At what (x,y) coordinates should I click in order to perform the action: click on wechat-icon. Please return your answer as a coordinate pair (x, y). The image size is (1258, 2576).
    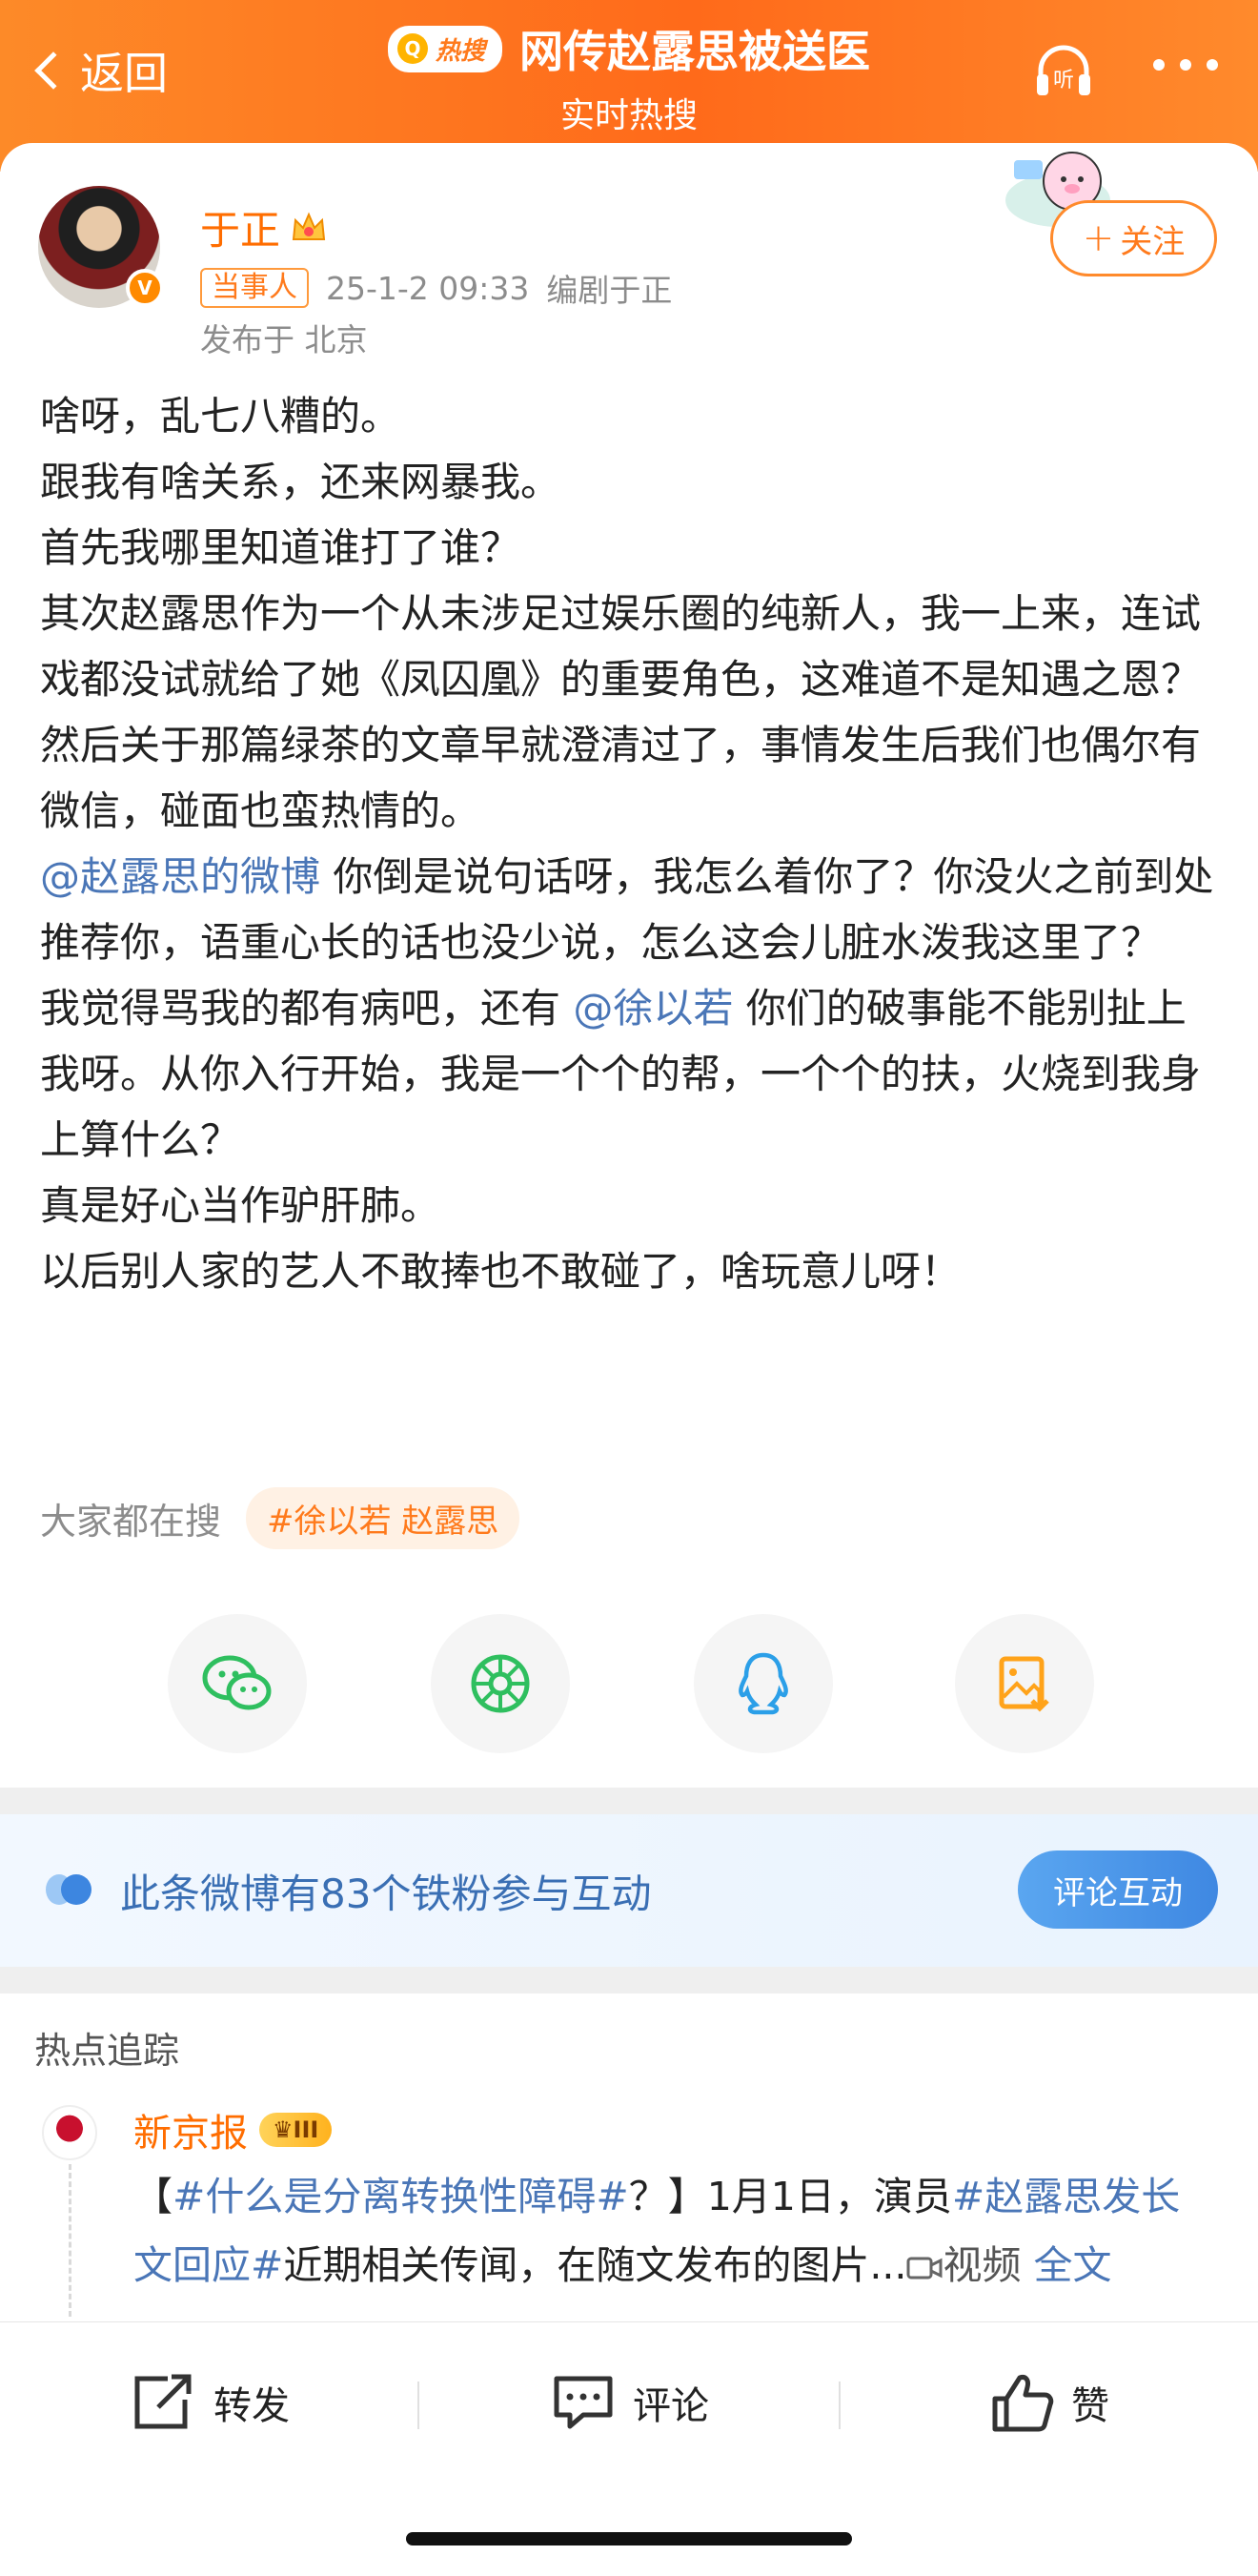
    Looking at the image, I should click on (237, 1682).